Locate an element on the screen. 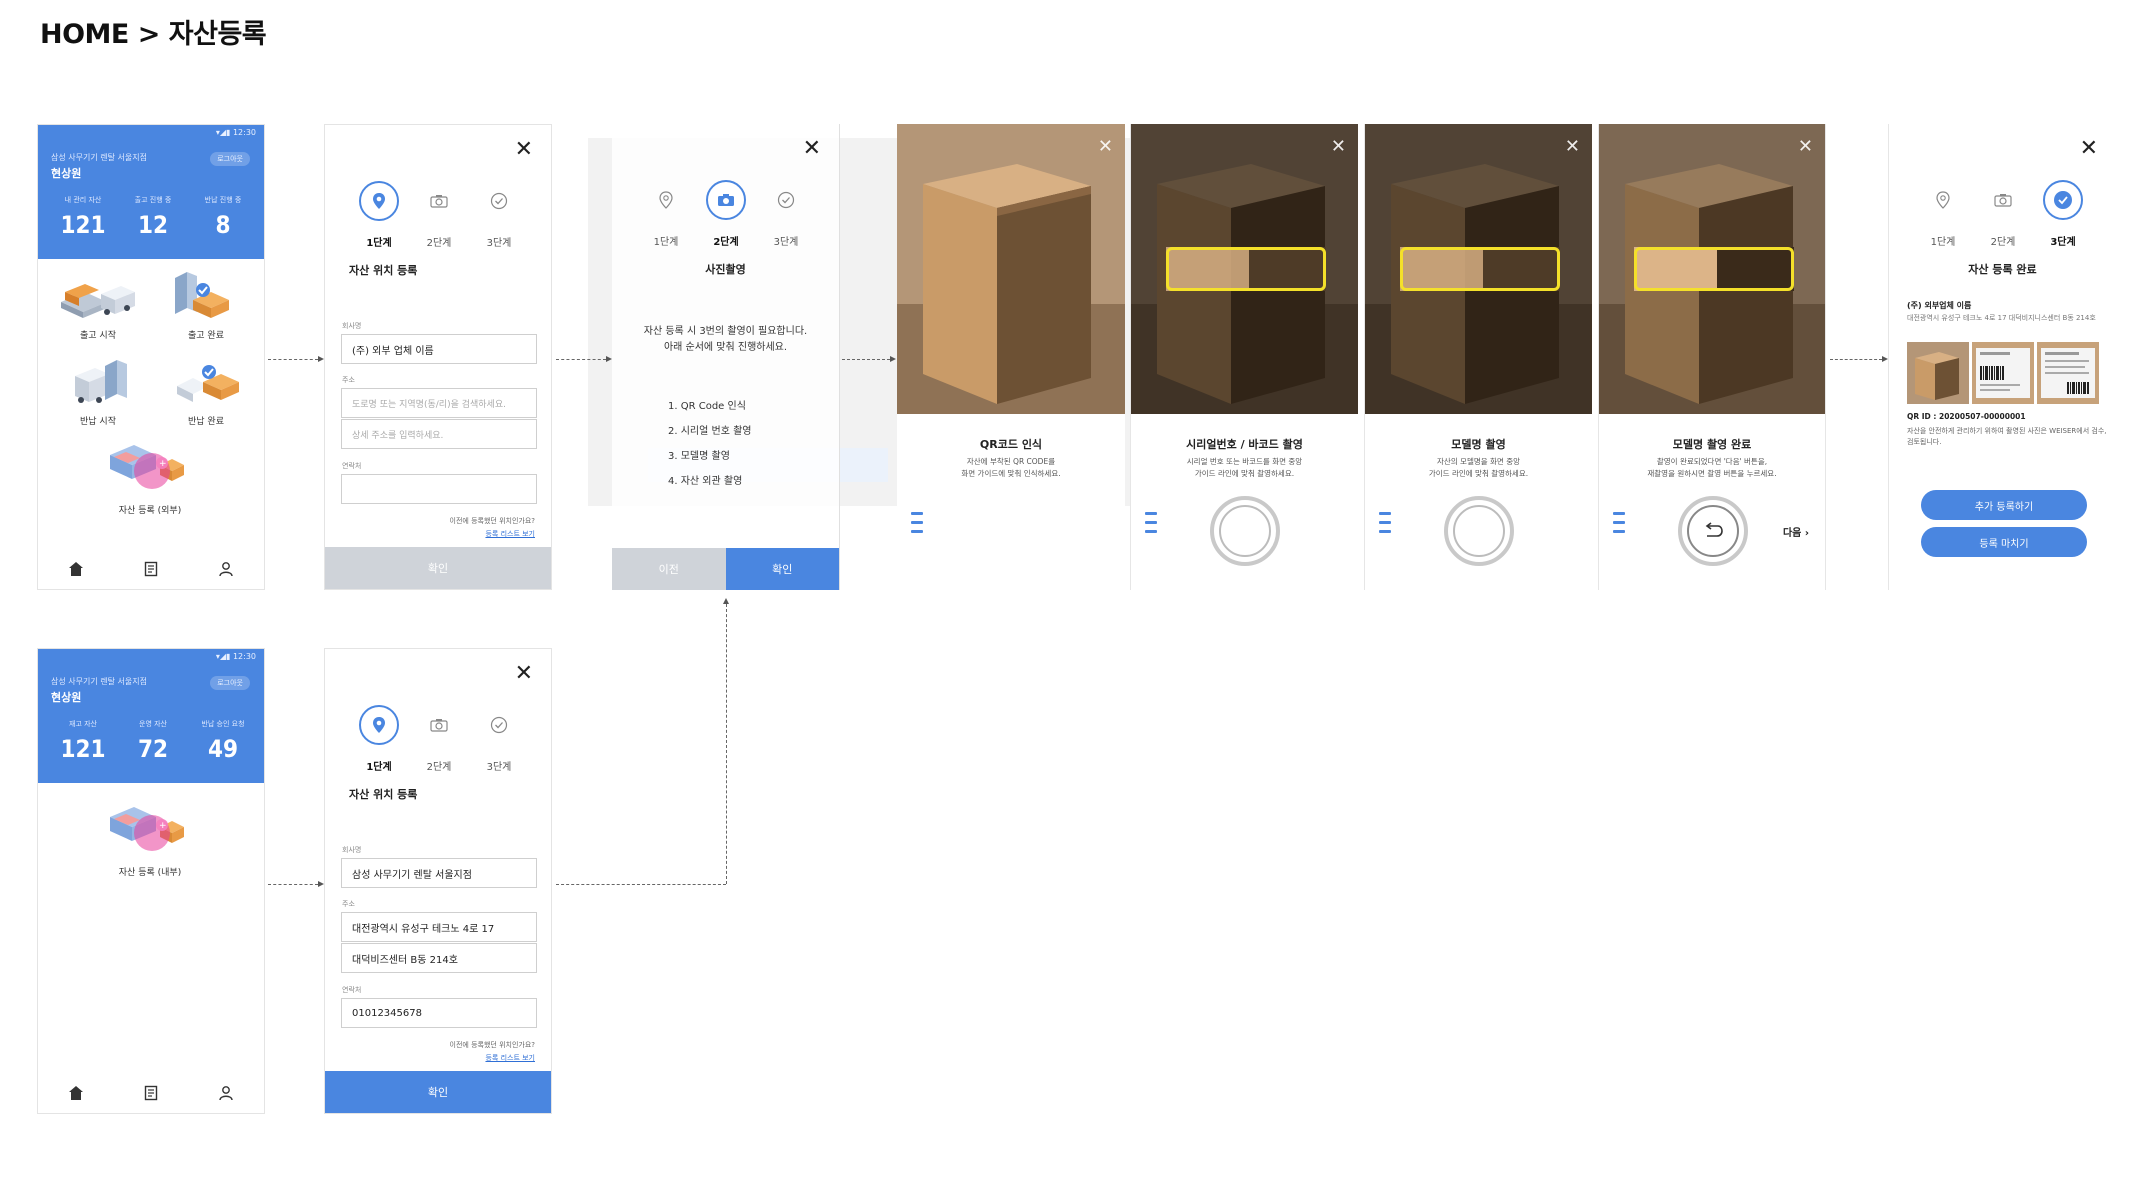 The image size is (2136, 1182). address-label: 주소 is located at coordinates (348, 380).